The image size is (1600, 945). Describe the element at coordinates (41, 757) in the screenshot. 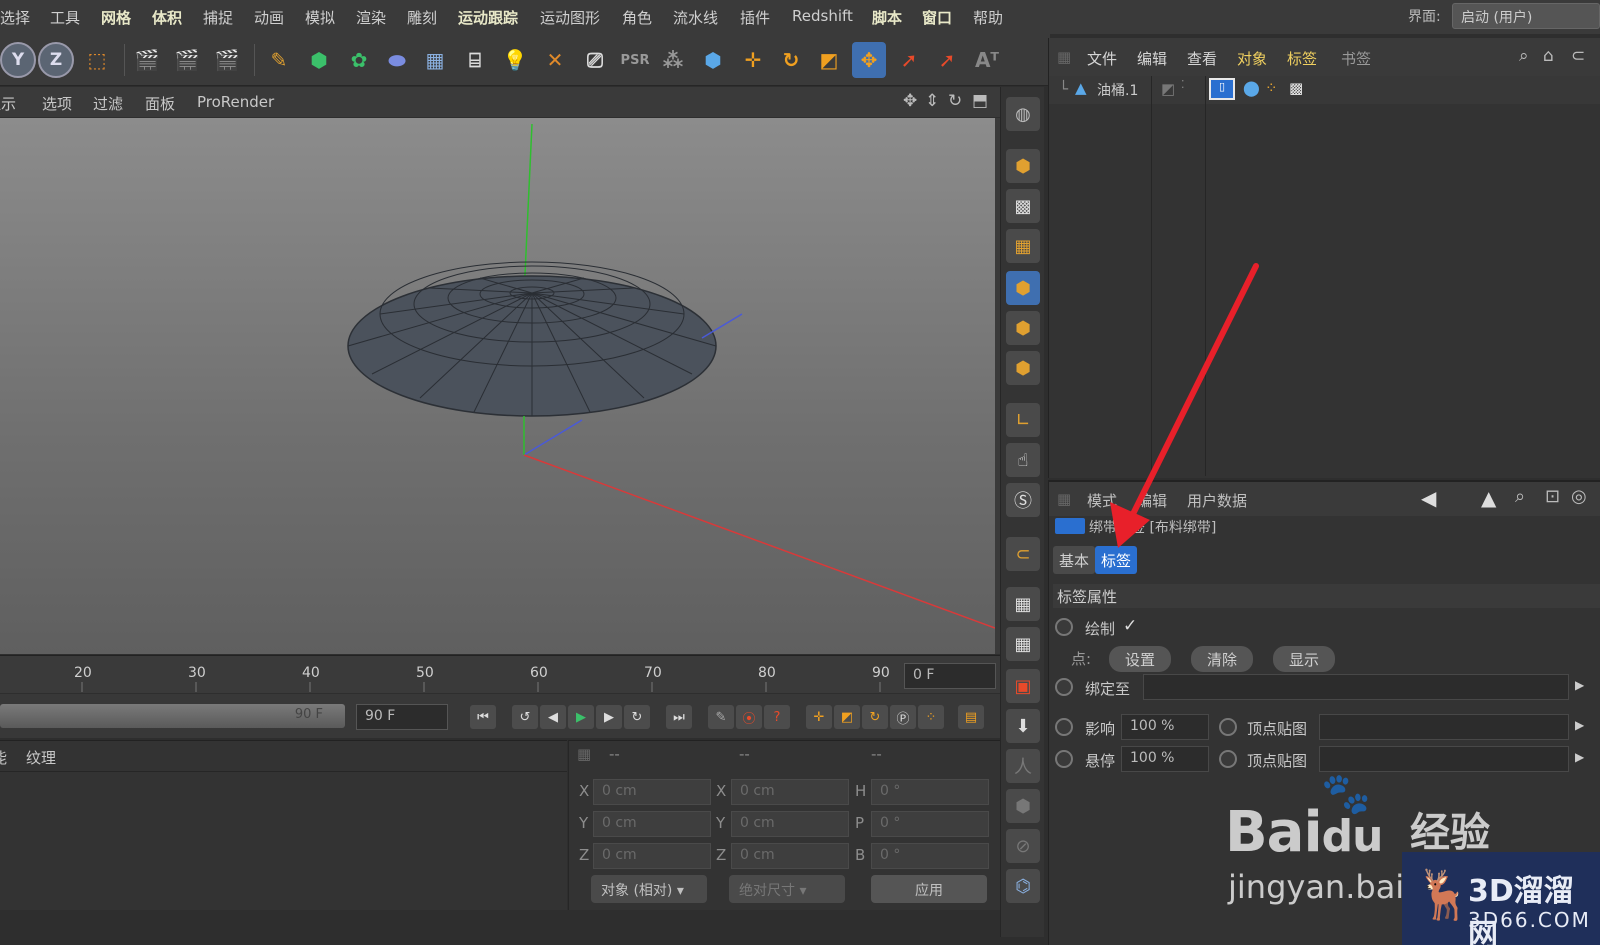

I see `material-tab-texture: 纹理` at that location.